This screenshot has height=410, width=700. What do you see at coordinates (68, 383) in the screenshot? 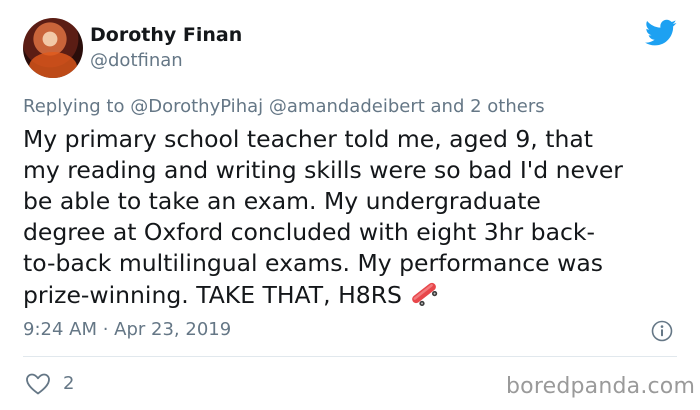
I see `like-count: 2` at bounding box center [68, 383].